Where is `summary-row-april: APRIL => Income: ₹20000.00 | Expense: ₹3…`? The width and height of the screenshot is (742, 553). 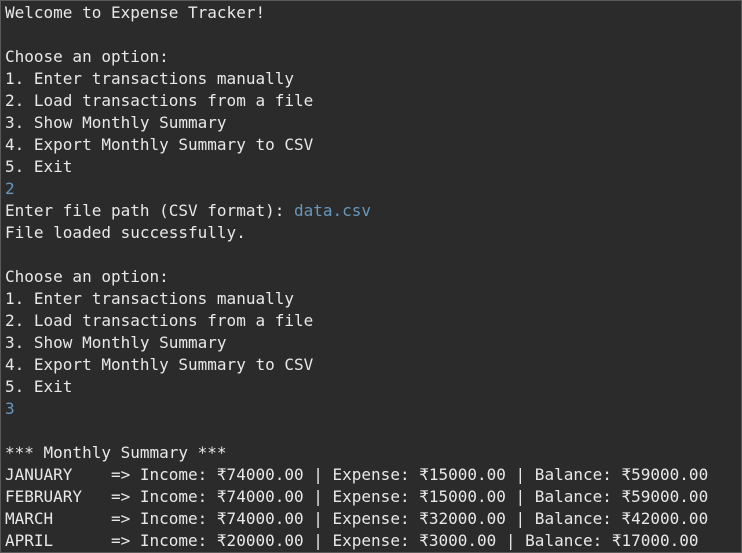 summary-row-april: APRIL => Income: ₹20000.00 | Expense: ₹3… is located at coordinates (352, 540).